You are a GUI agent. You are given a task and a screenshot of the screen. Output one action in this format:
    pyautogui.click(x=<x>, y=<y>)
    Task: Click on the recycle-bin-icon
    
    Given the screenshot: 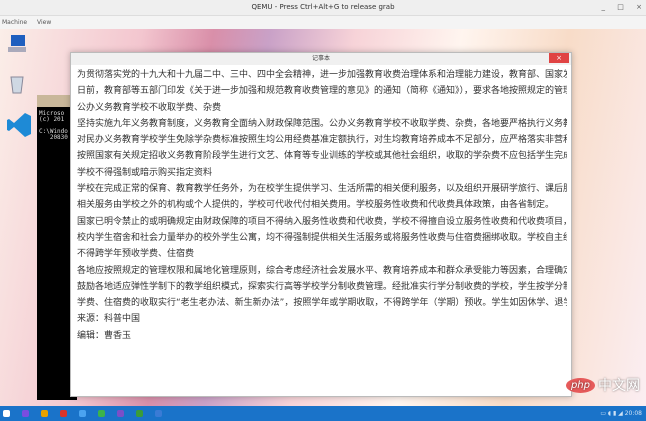 What is the action you would take?
    pyautogui.click(x=17, y=84)
    